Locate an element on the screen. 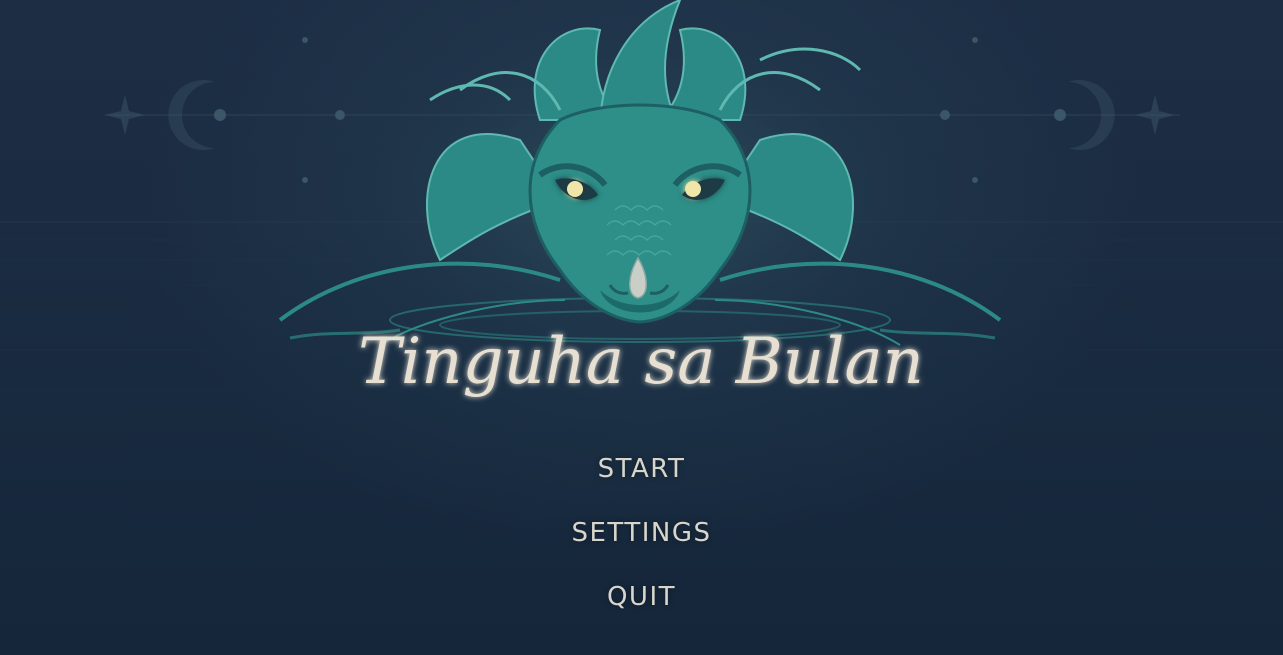 The width and height of the screenshot is (1283, 655). full-moon-icon is located at coordinates (220, 115).